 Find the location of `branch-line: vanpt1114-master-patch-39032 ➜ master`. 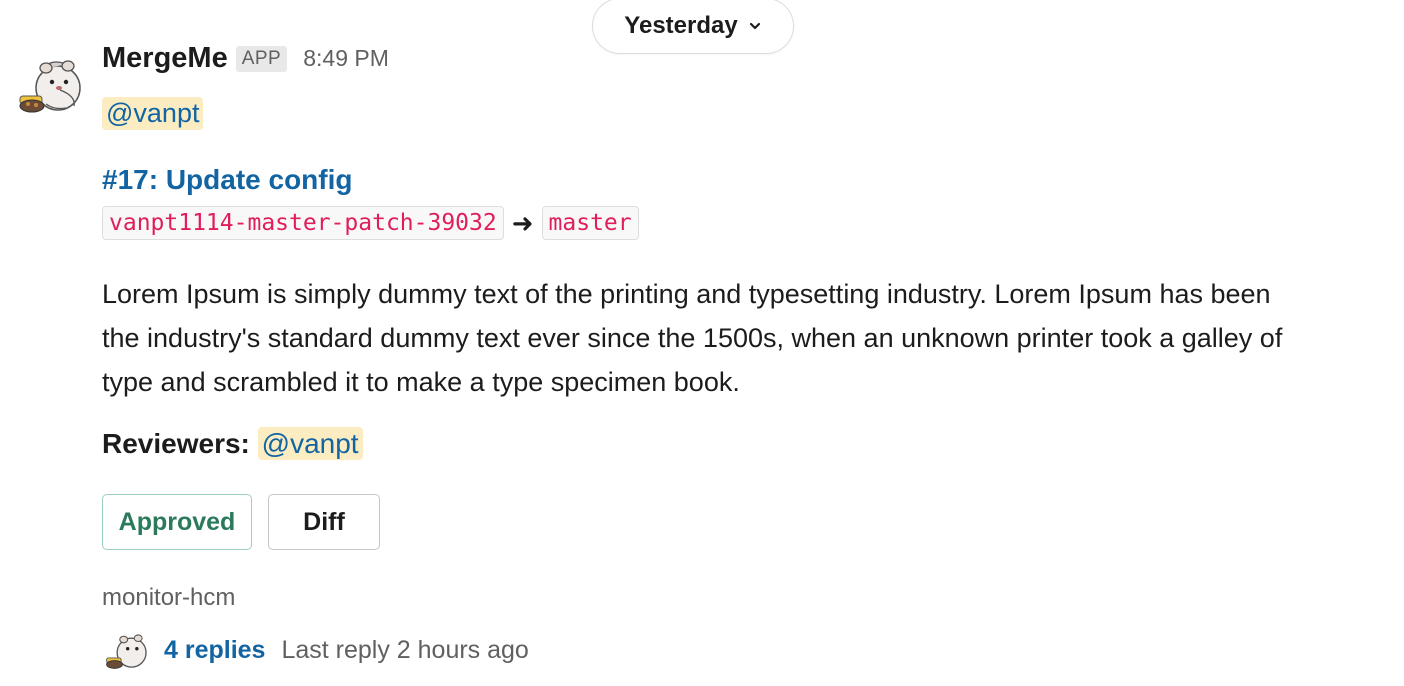

branch-line: vanpt1114-master-patch-39032 ➜ master is located at coordinates (370, 223).